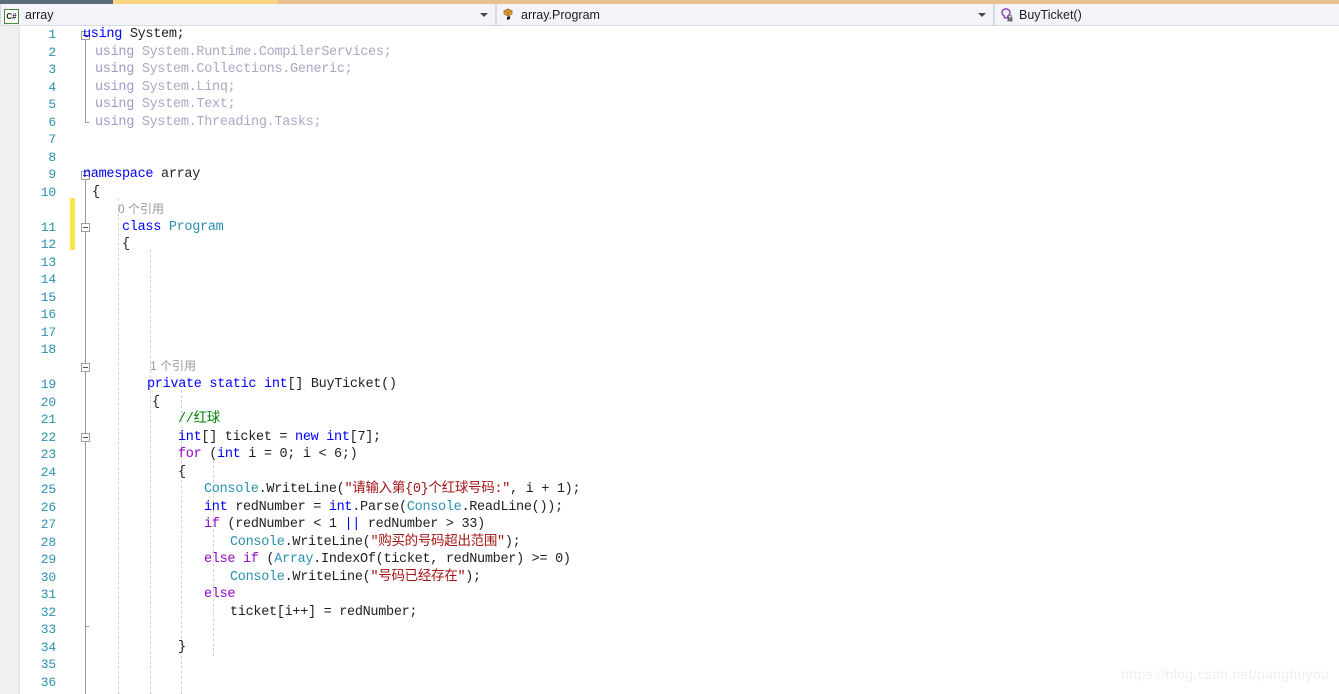  Describe the element at coordinates (182, 473) in the screenshot. I see `code-line-24: {` at that location.